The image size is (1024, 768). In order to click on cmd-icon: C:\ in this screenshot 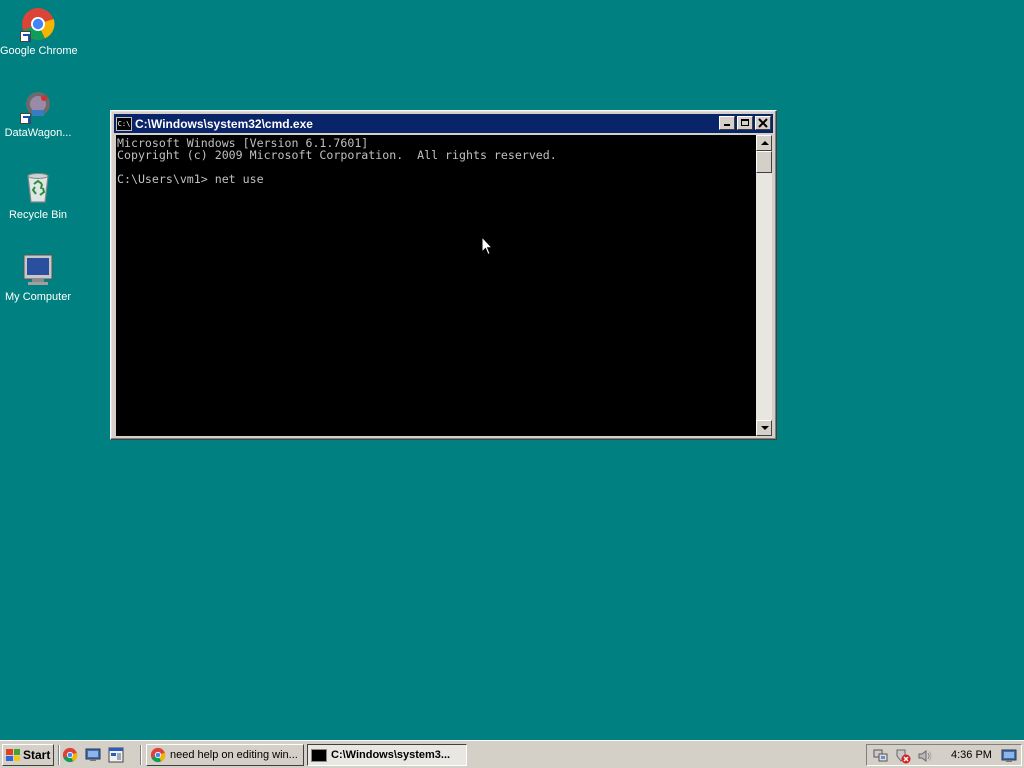, I will do `click(124, 123)`.